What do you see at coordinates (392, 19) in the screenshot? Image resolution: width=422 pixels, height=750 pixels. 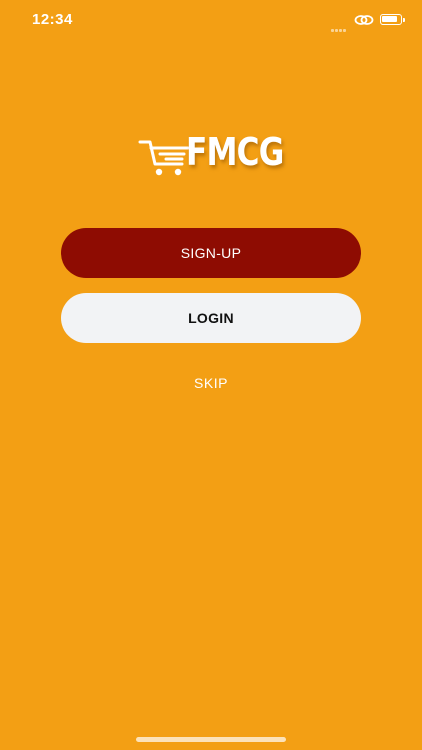 I see `battery-icon` at bounding box center [392, 19].